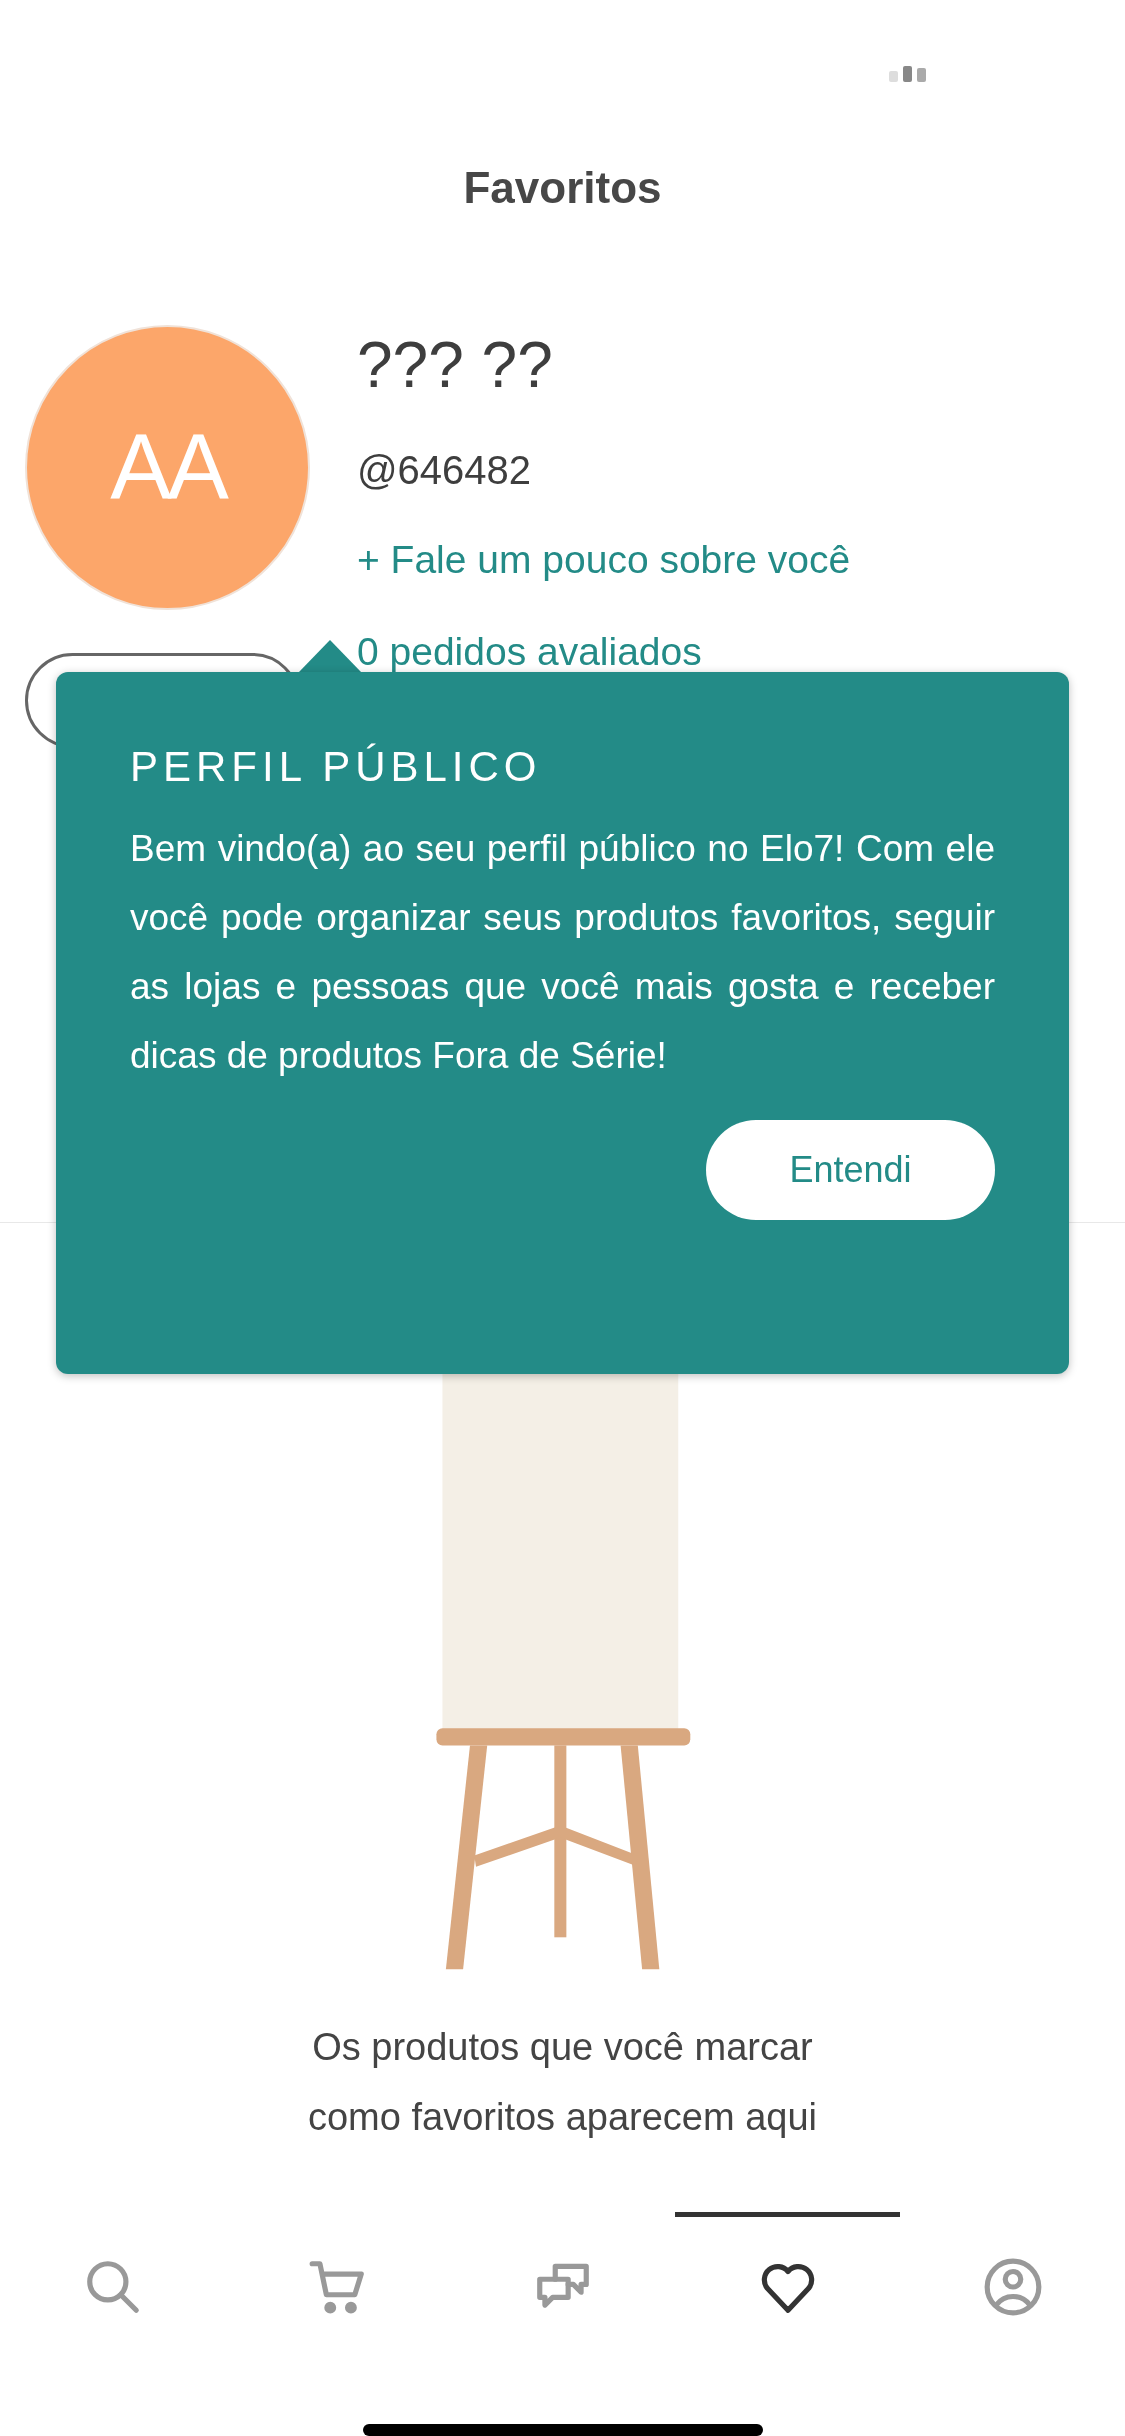  I want to click on tooltip-title: PERFIL PÚBLICO, so click(336, 767).